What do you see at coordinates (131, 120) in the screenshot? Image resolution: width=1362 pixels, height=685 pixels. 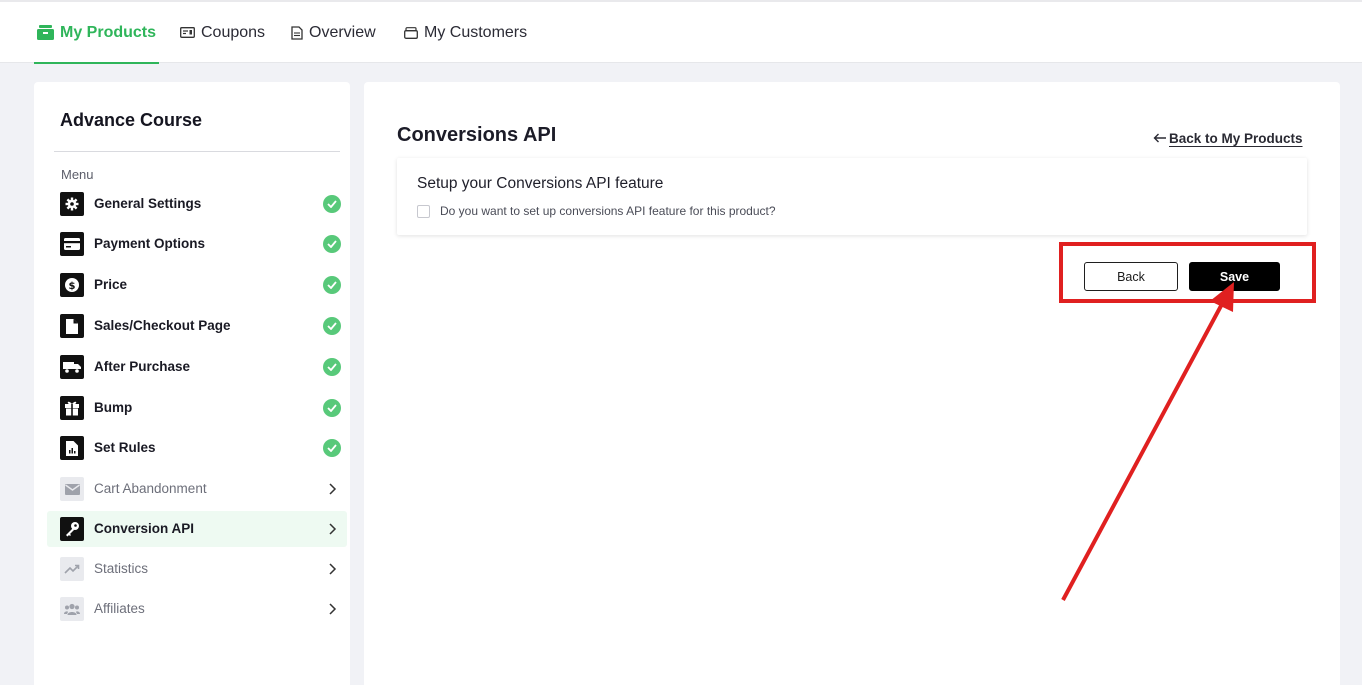 I see `course-title: Advance Course` at bounding box center [131, 120].